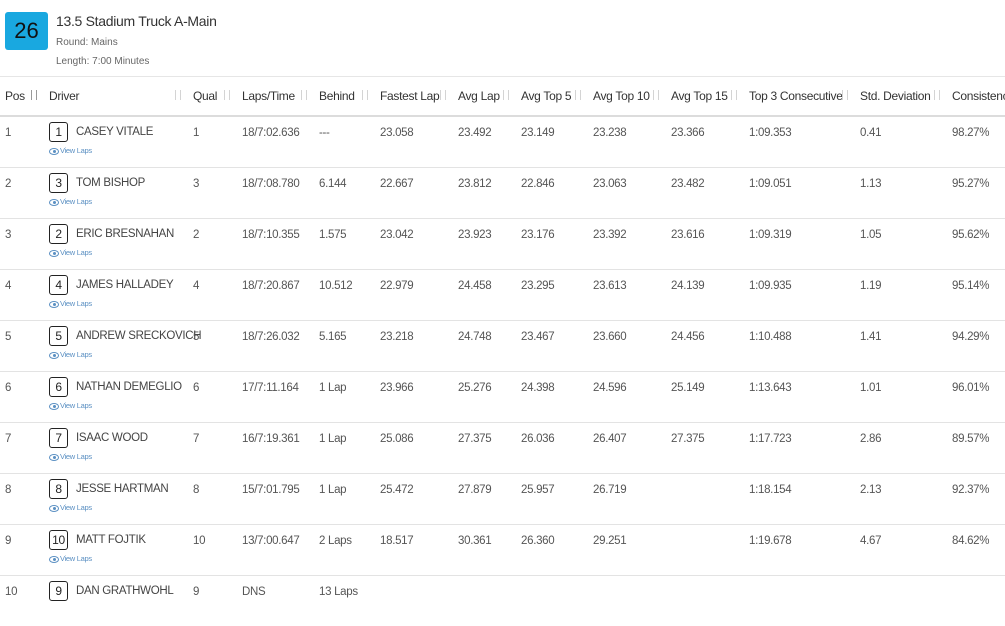  What do you see at coordinates (22, 244) in the screenshot?
I see `cell-pos: 3` at bounding box center [22, 244].